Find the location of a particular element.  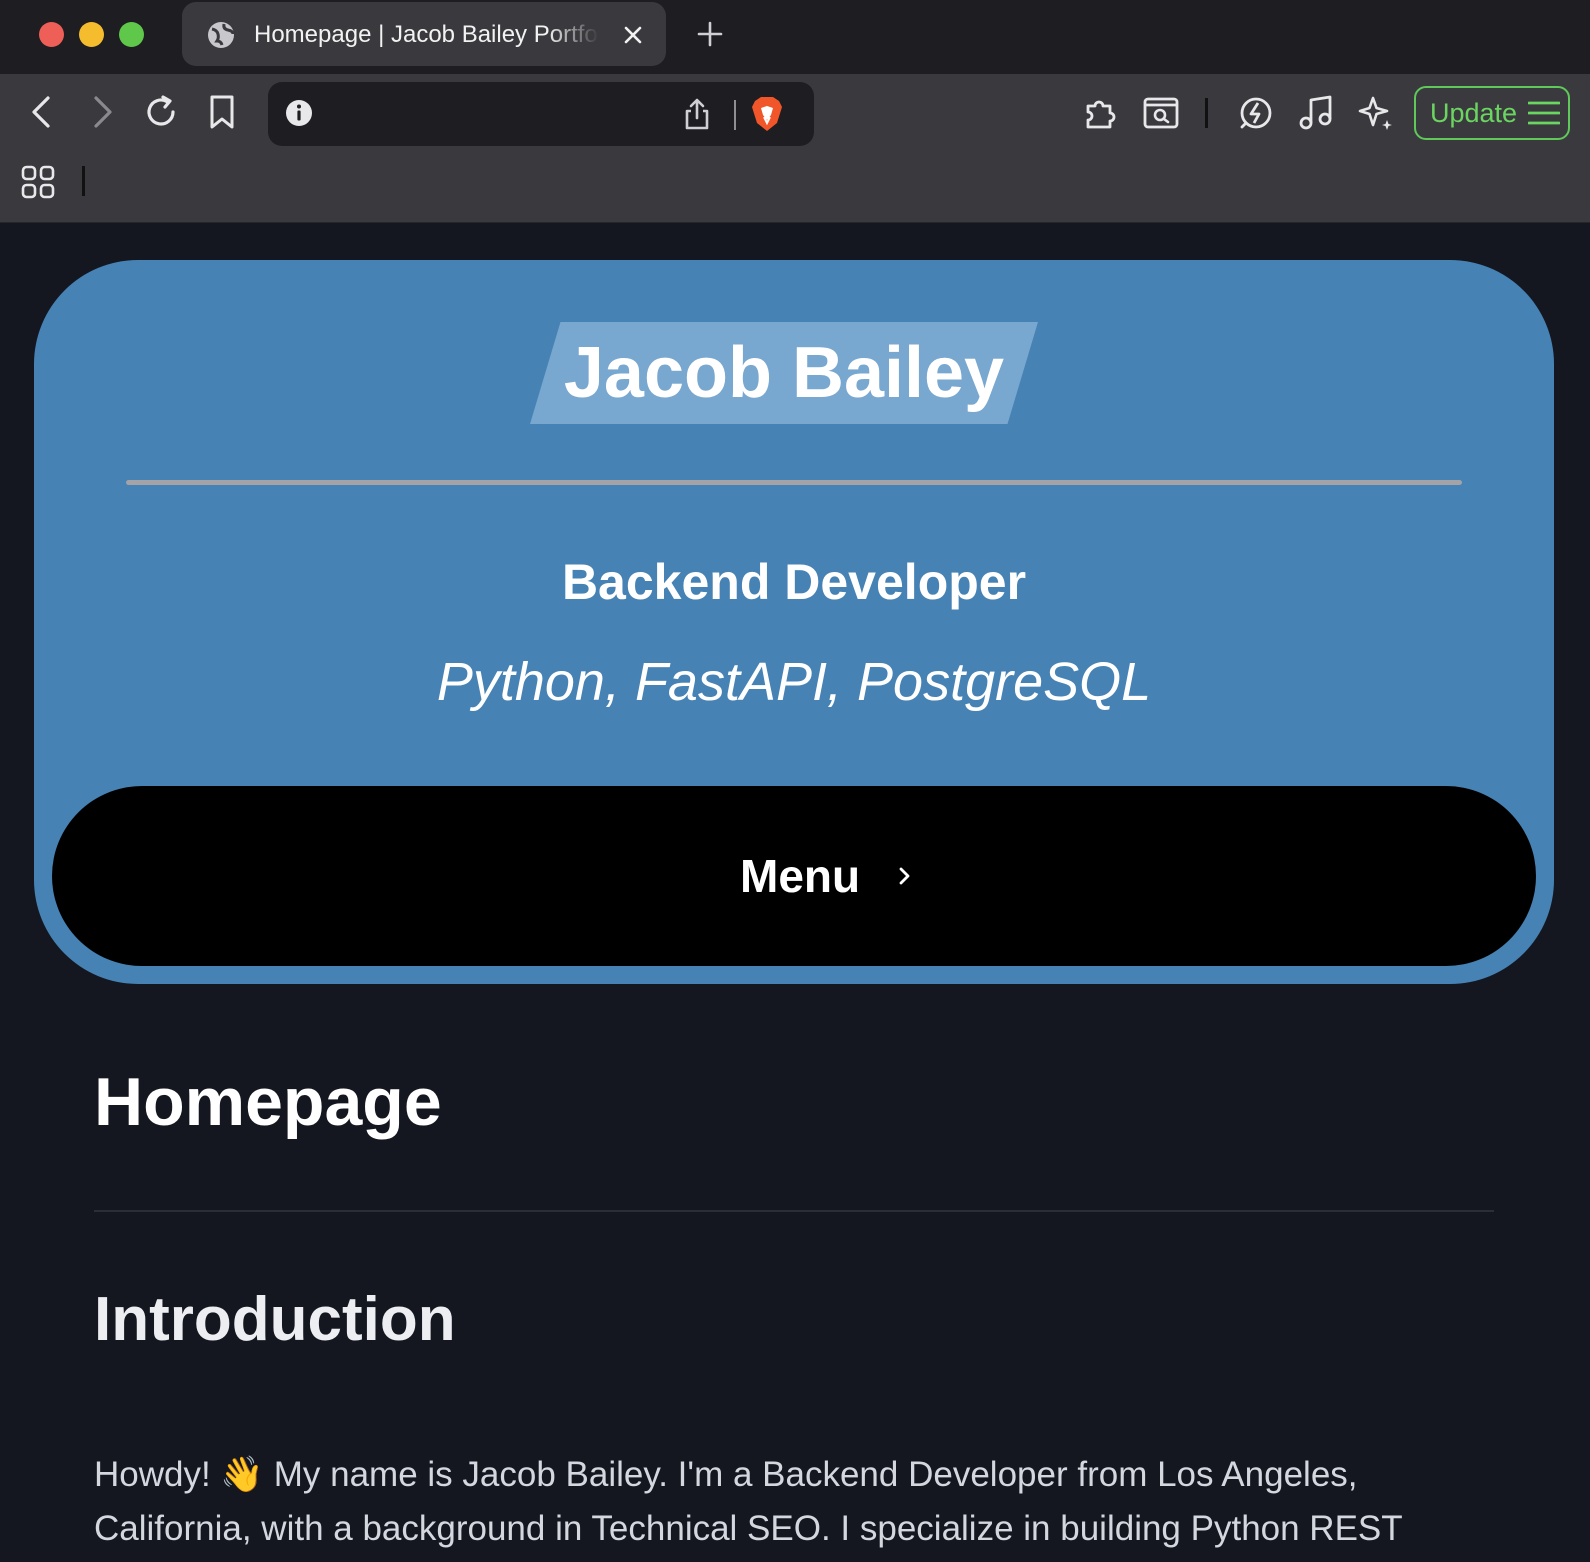

content-divider is located at coordinates (794, 1211).